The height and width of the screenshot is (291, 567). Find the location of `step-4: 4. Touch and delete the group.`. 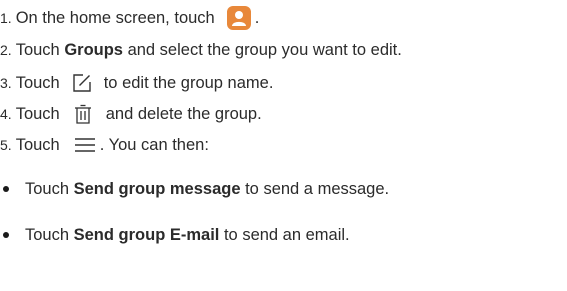

step-4: 4. Touch and delete the group. is located at coordinates (131, 114).